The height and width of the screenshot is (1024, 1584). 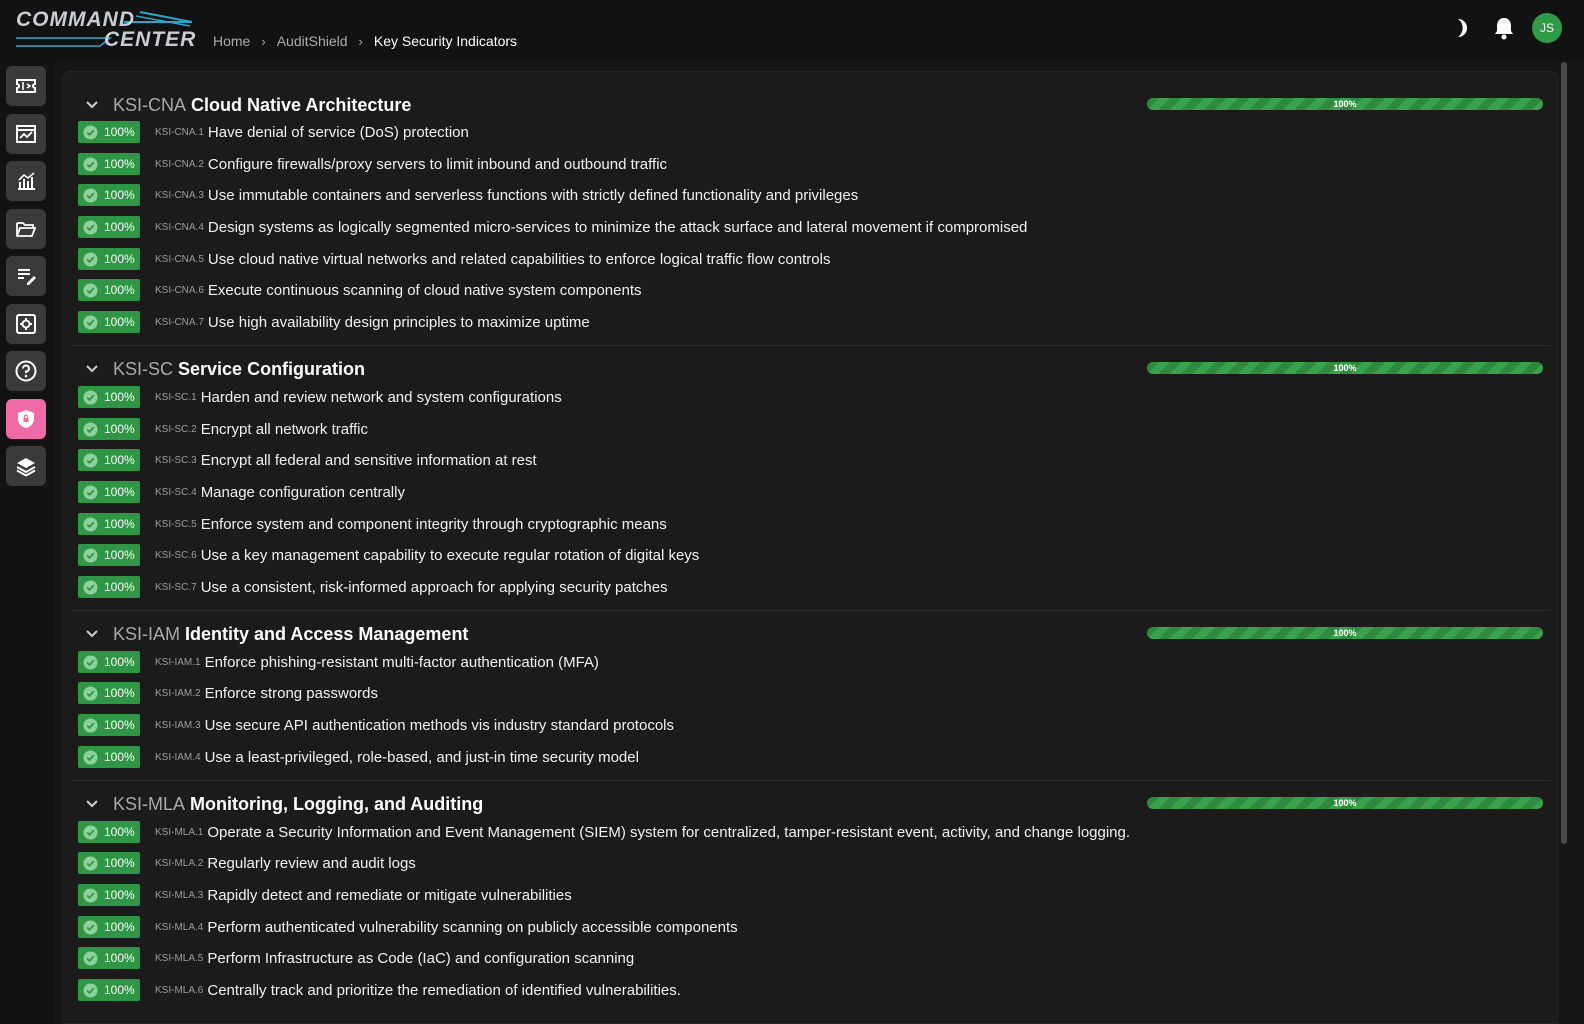 What do you see at coordinates (312, 41) in the screenshot?
I see `breadcrumb-auditshield: AuditShield` at bounding box center [312, 41].